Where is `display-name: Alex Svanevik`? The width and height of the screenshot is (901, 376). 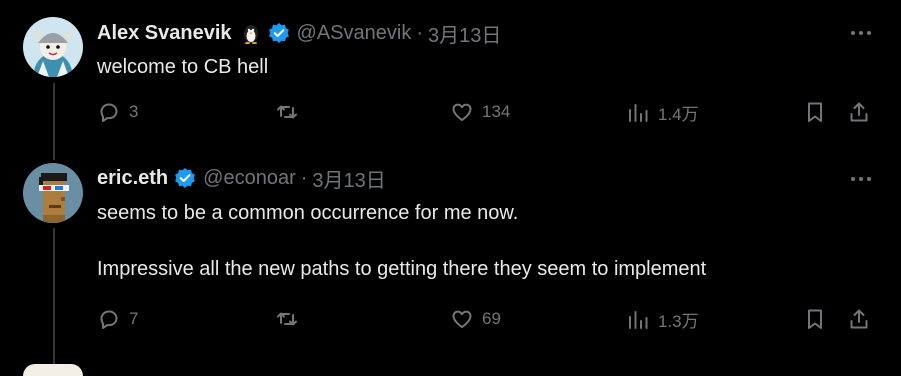 display-name: Alex Svanevik is located at coordinates (164, 33).